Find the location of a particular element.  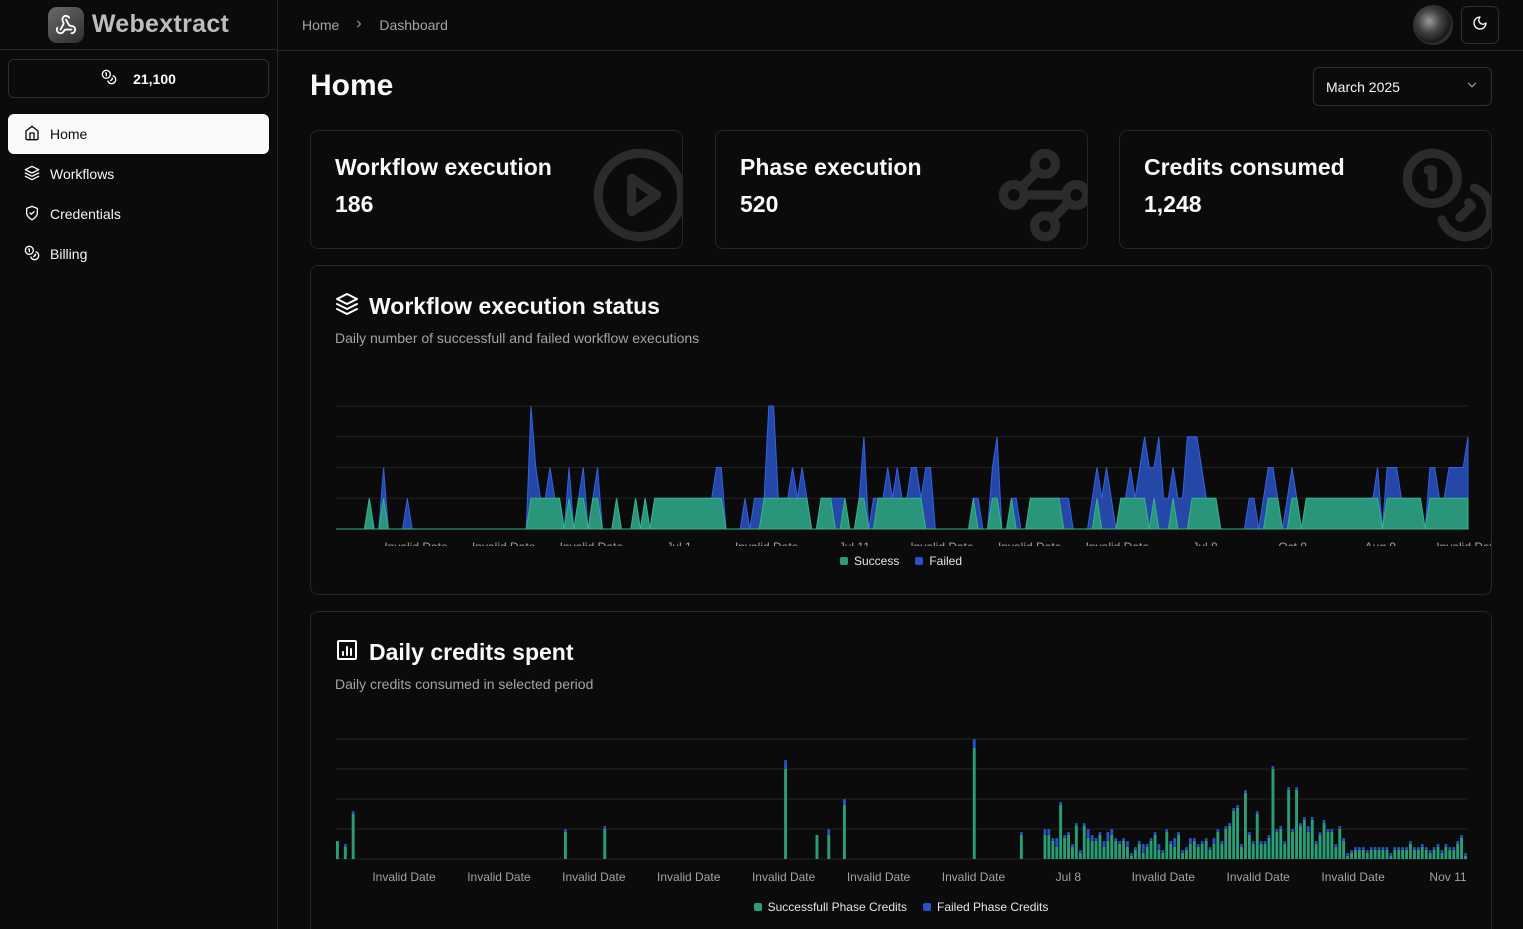

period-select: March 2025 is located at coordinates (1402, 86).